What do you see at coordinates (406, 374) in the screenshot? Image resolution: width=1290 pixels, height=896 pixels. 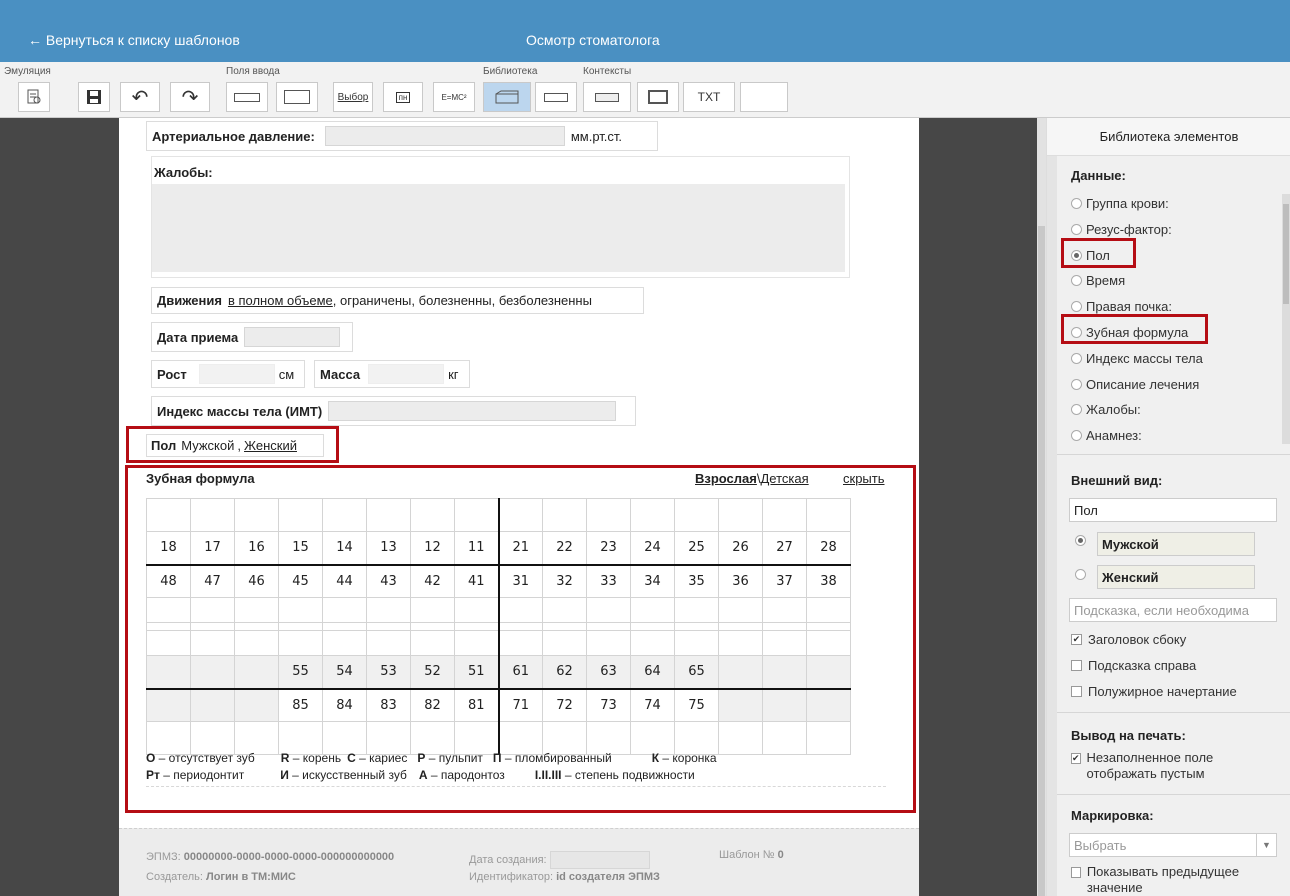 I see `weight-input` at bounding box center [406, 374].